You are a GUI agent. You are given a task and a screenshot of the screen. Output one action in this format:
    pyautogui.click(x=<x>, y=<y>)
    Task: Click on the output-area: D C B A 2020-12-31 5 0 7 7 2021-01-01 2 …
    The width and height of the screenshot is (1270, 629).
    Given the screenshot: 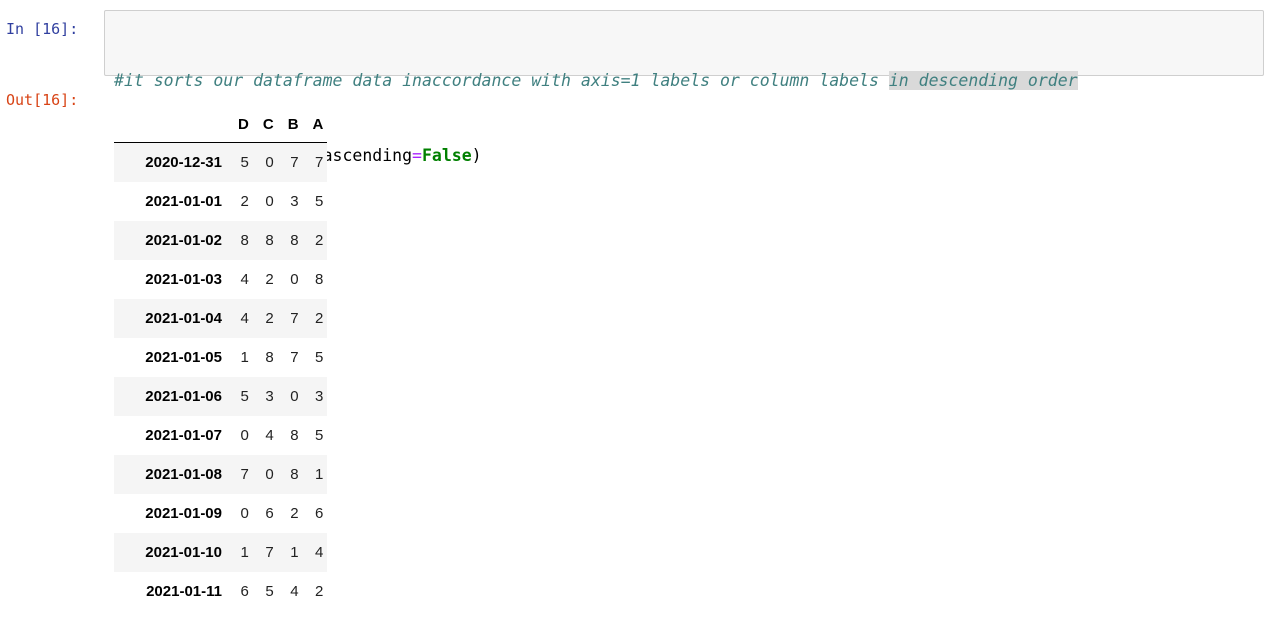 What is the action you would take?
    pyautogui.click(x=221, y=358)
    